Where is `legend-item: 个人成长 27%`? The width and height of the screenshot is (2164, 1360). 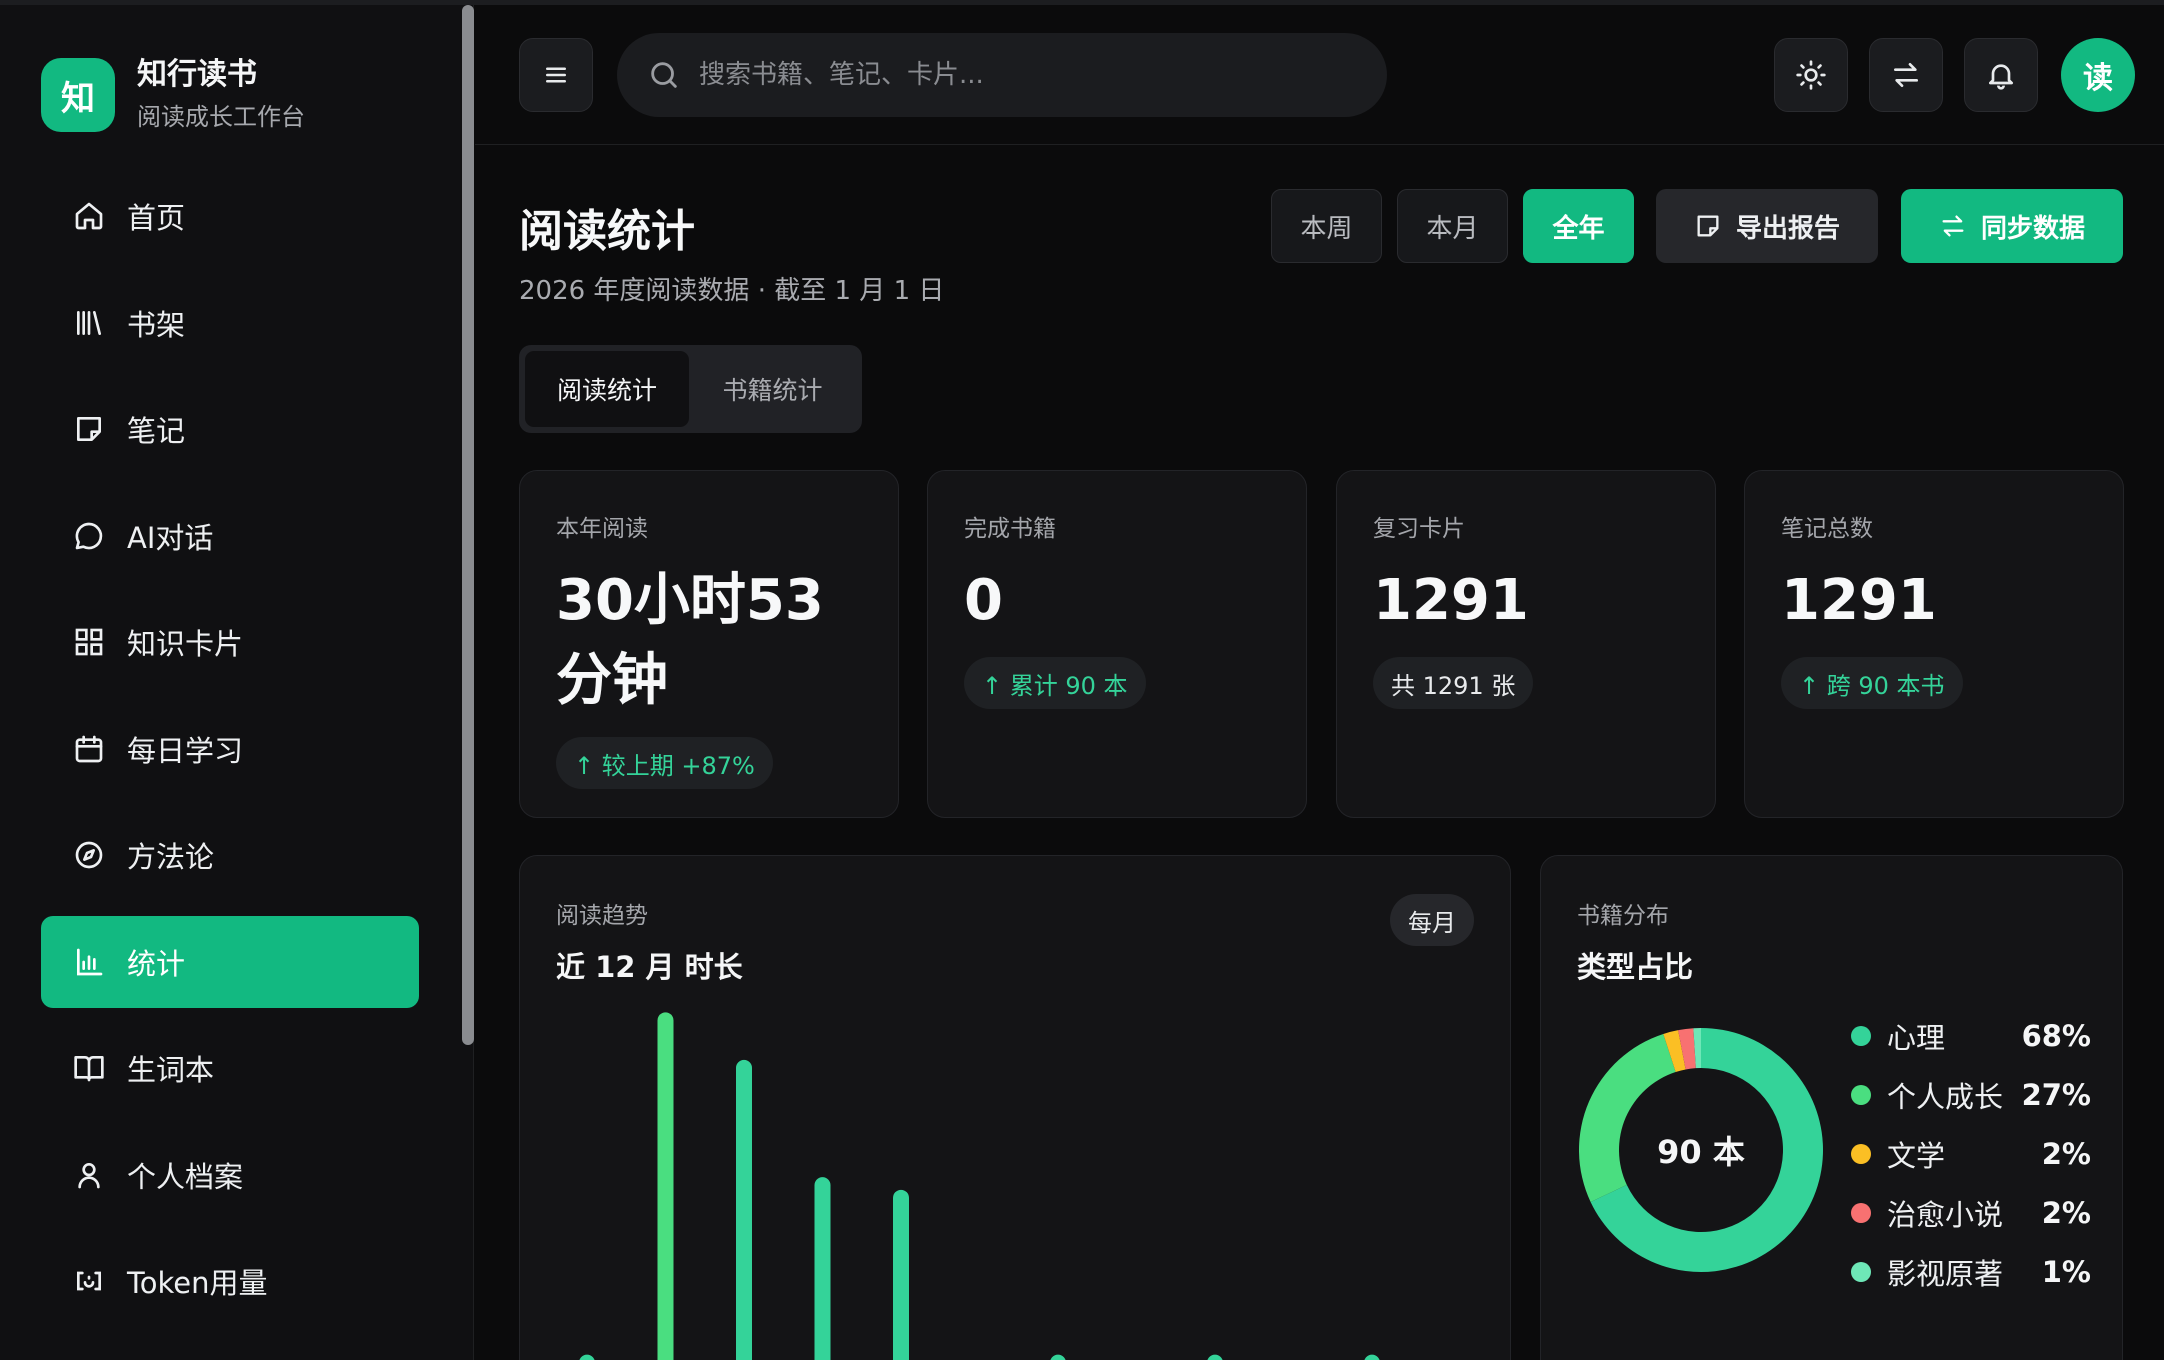 legend-item: 个人成长 27% is located at coordinates (1971, 1094).